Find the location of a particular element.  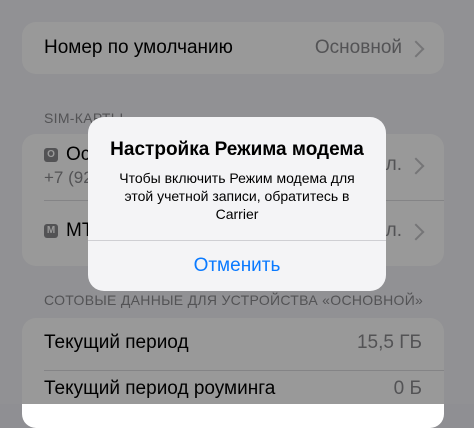

cancel-button: Отменить is located at coordinates (237, 266).